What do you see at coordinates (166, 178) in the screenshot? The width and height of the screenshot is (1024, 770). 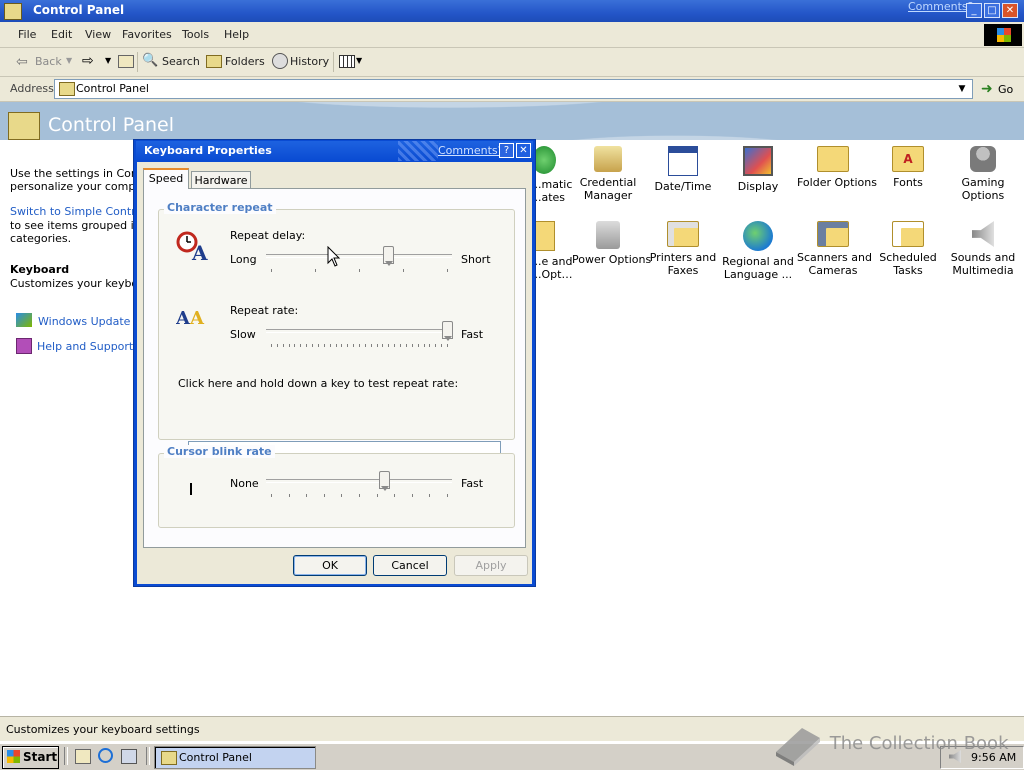 I see `tab-speed: Speed` at bounding box center [166, 178].